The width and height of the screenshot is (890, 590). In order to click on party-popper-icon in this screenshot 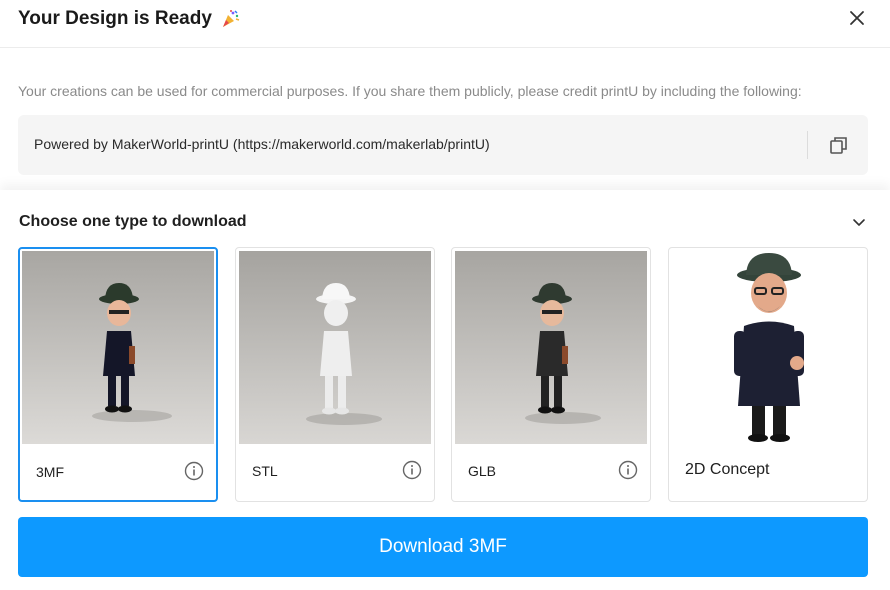, I will do `click(231, 18)`.